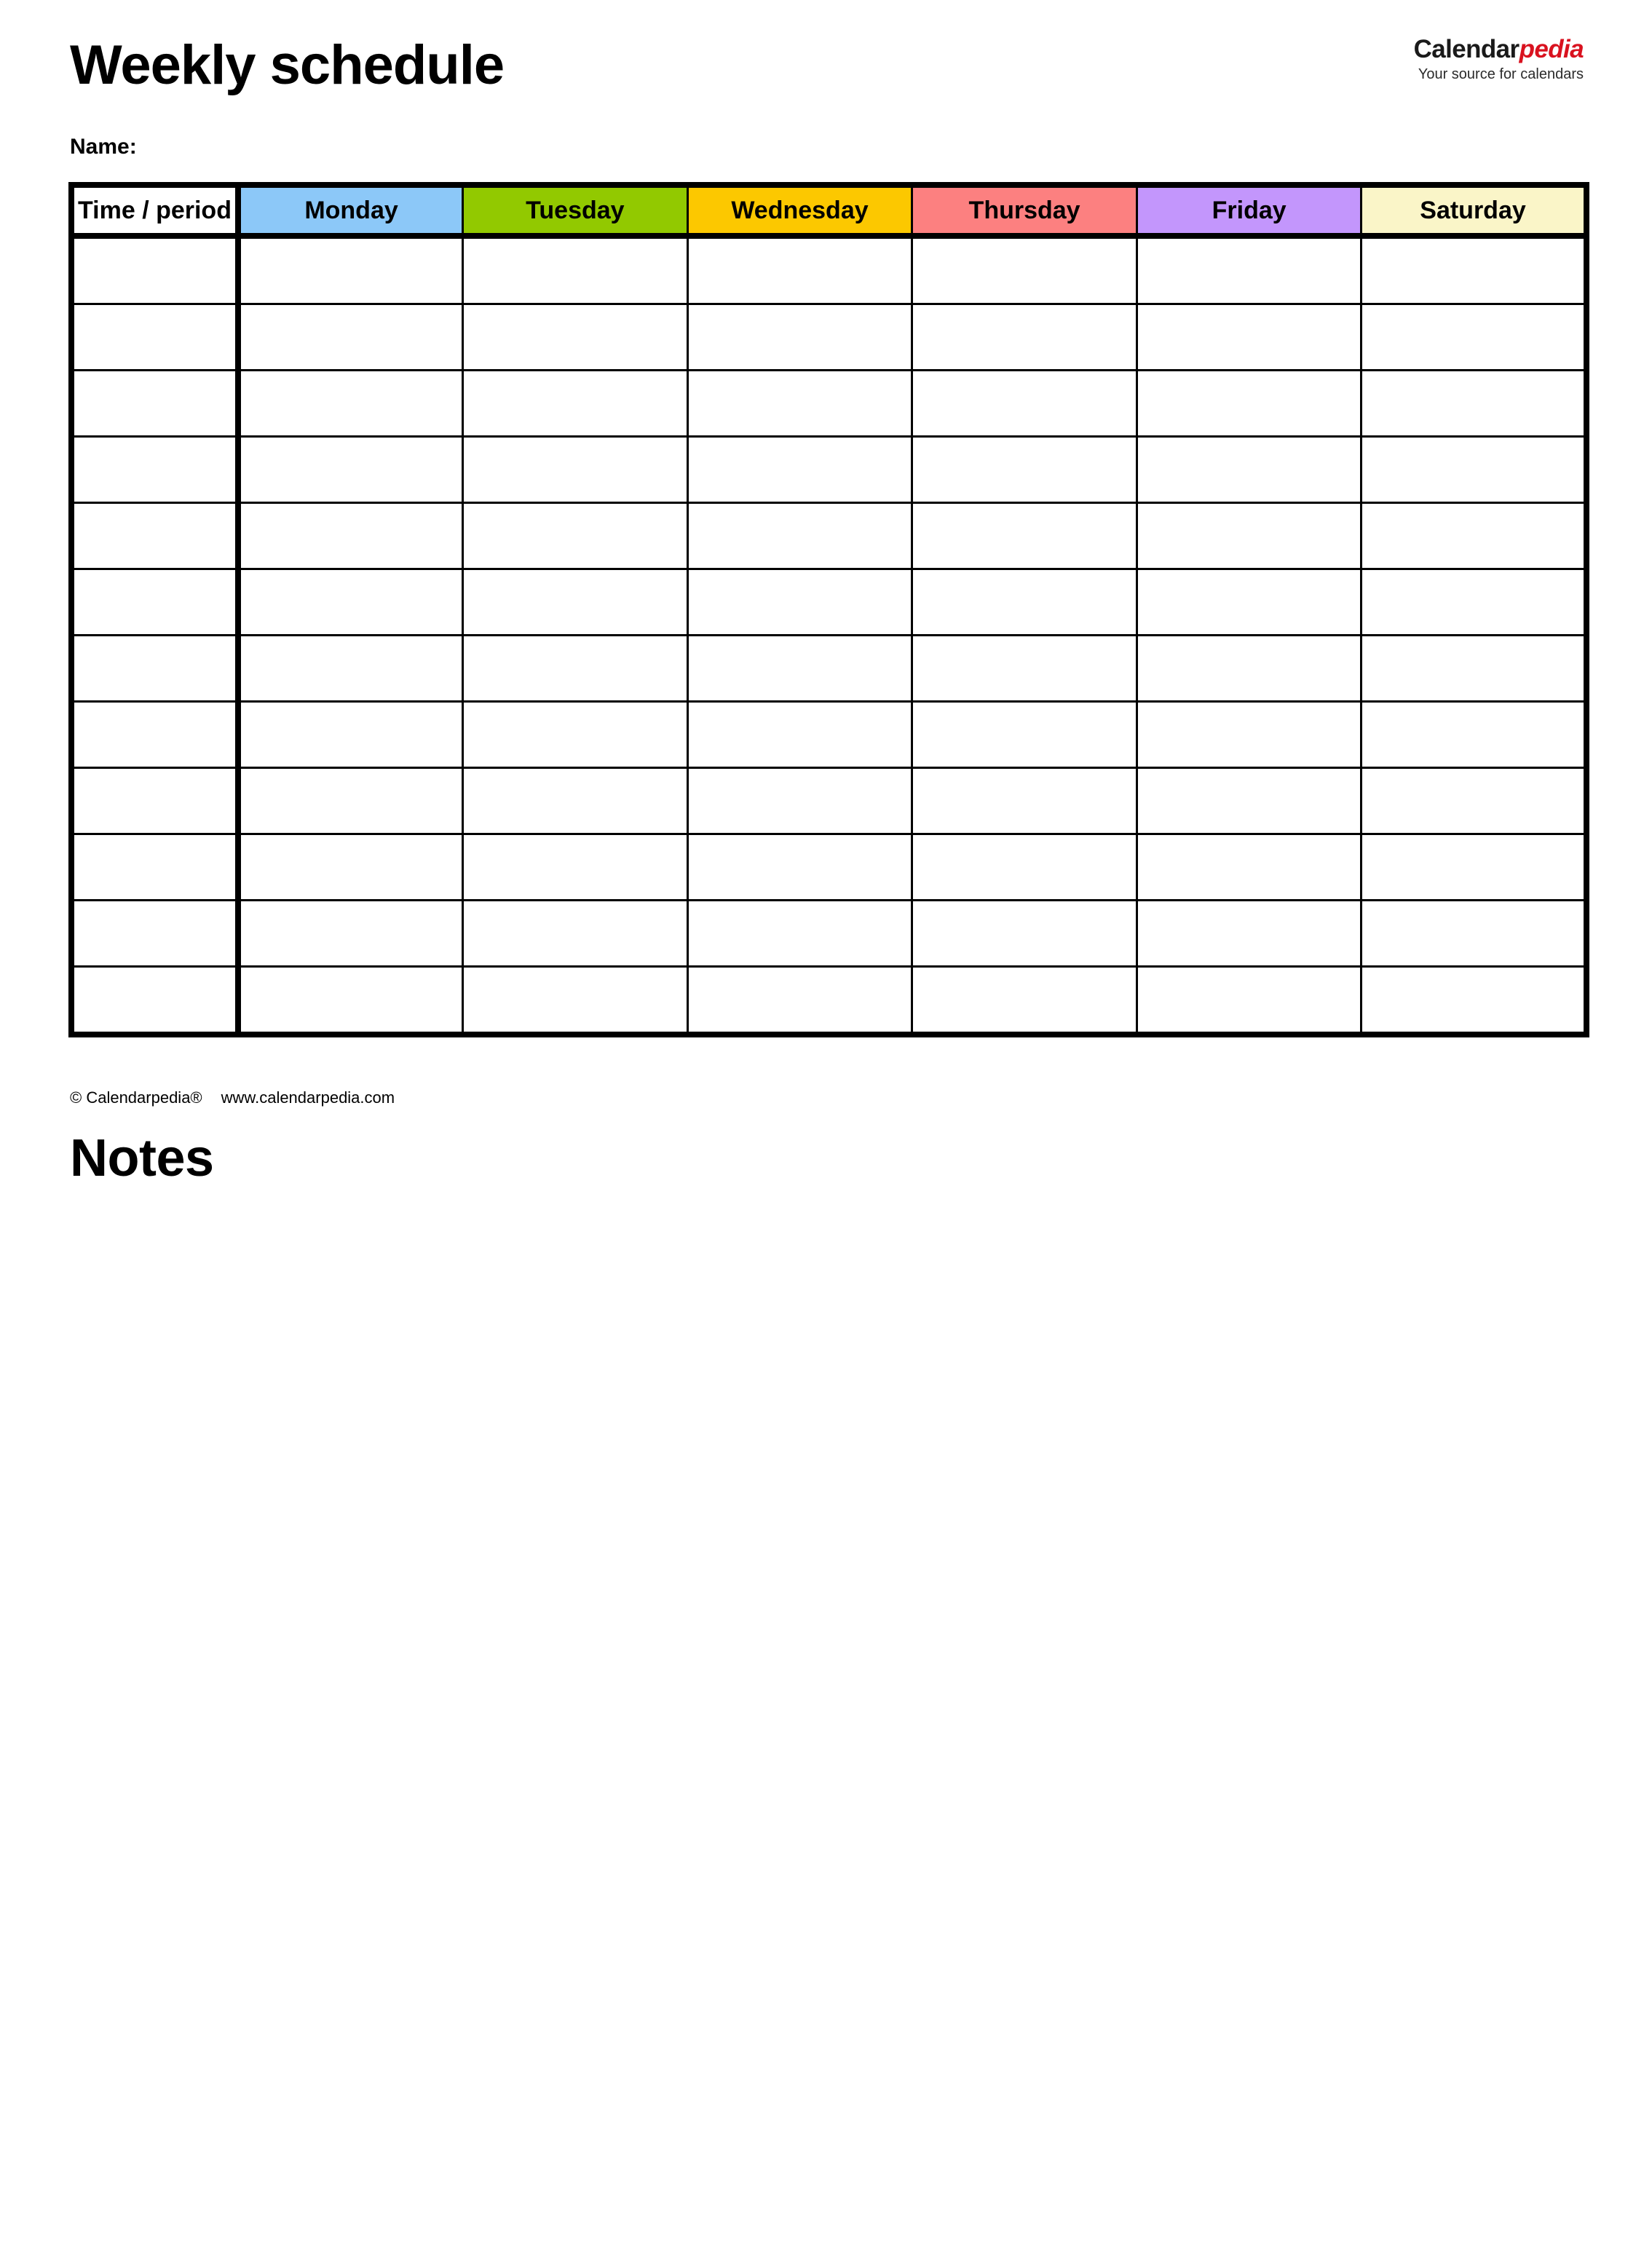 The image size is (1652, 2262). What do you see at coordinates (1024, 212) in the screenshot?
I see `column-header-thursday: Thursday` at bounding box center [1024, 212].